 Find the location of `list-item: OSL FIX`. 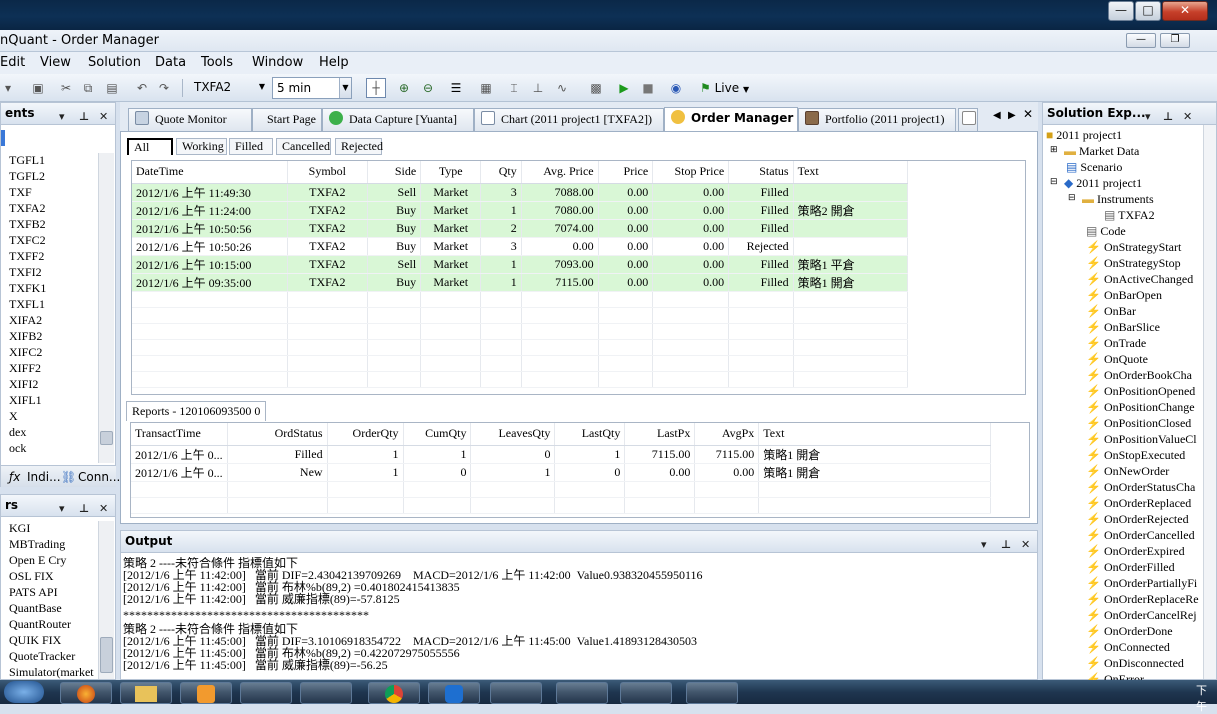

list-item: OSL FIX is located at coordinates (31, 576).